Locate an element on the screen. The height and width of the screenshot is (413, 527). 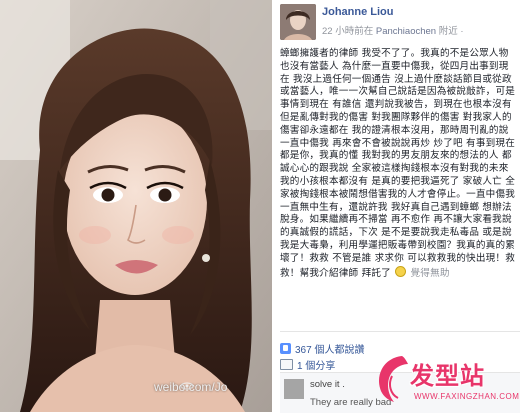
comment-text: solve it . is located at coordinates (327, 384).